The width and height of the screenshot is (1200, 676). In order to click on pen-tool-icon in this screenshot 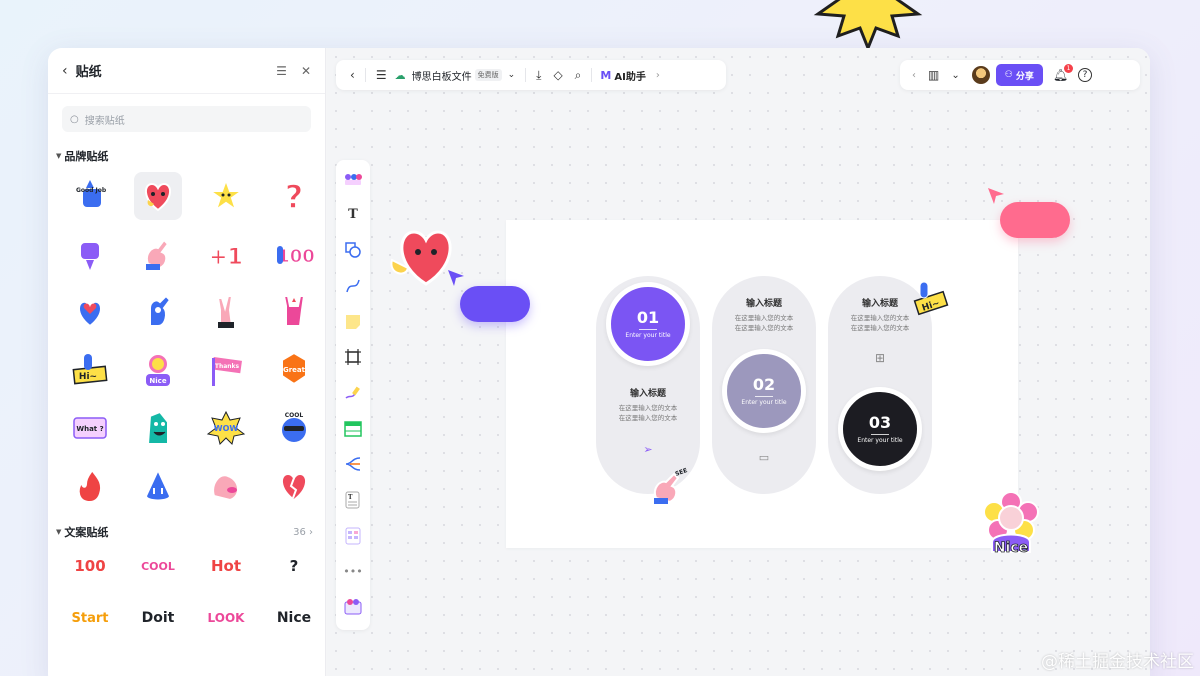, I will do `click(353, 393)`.